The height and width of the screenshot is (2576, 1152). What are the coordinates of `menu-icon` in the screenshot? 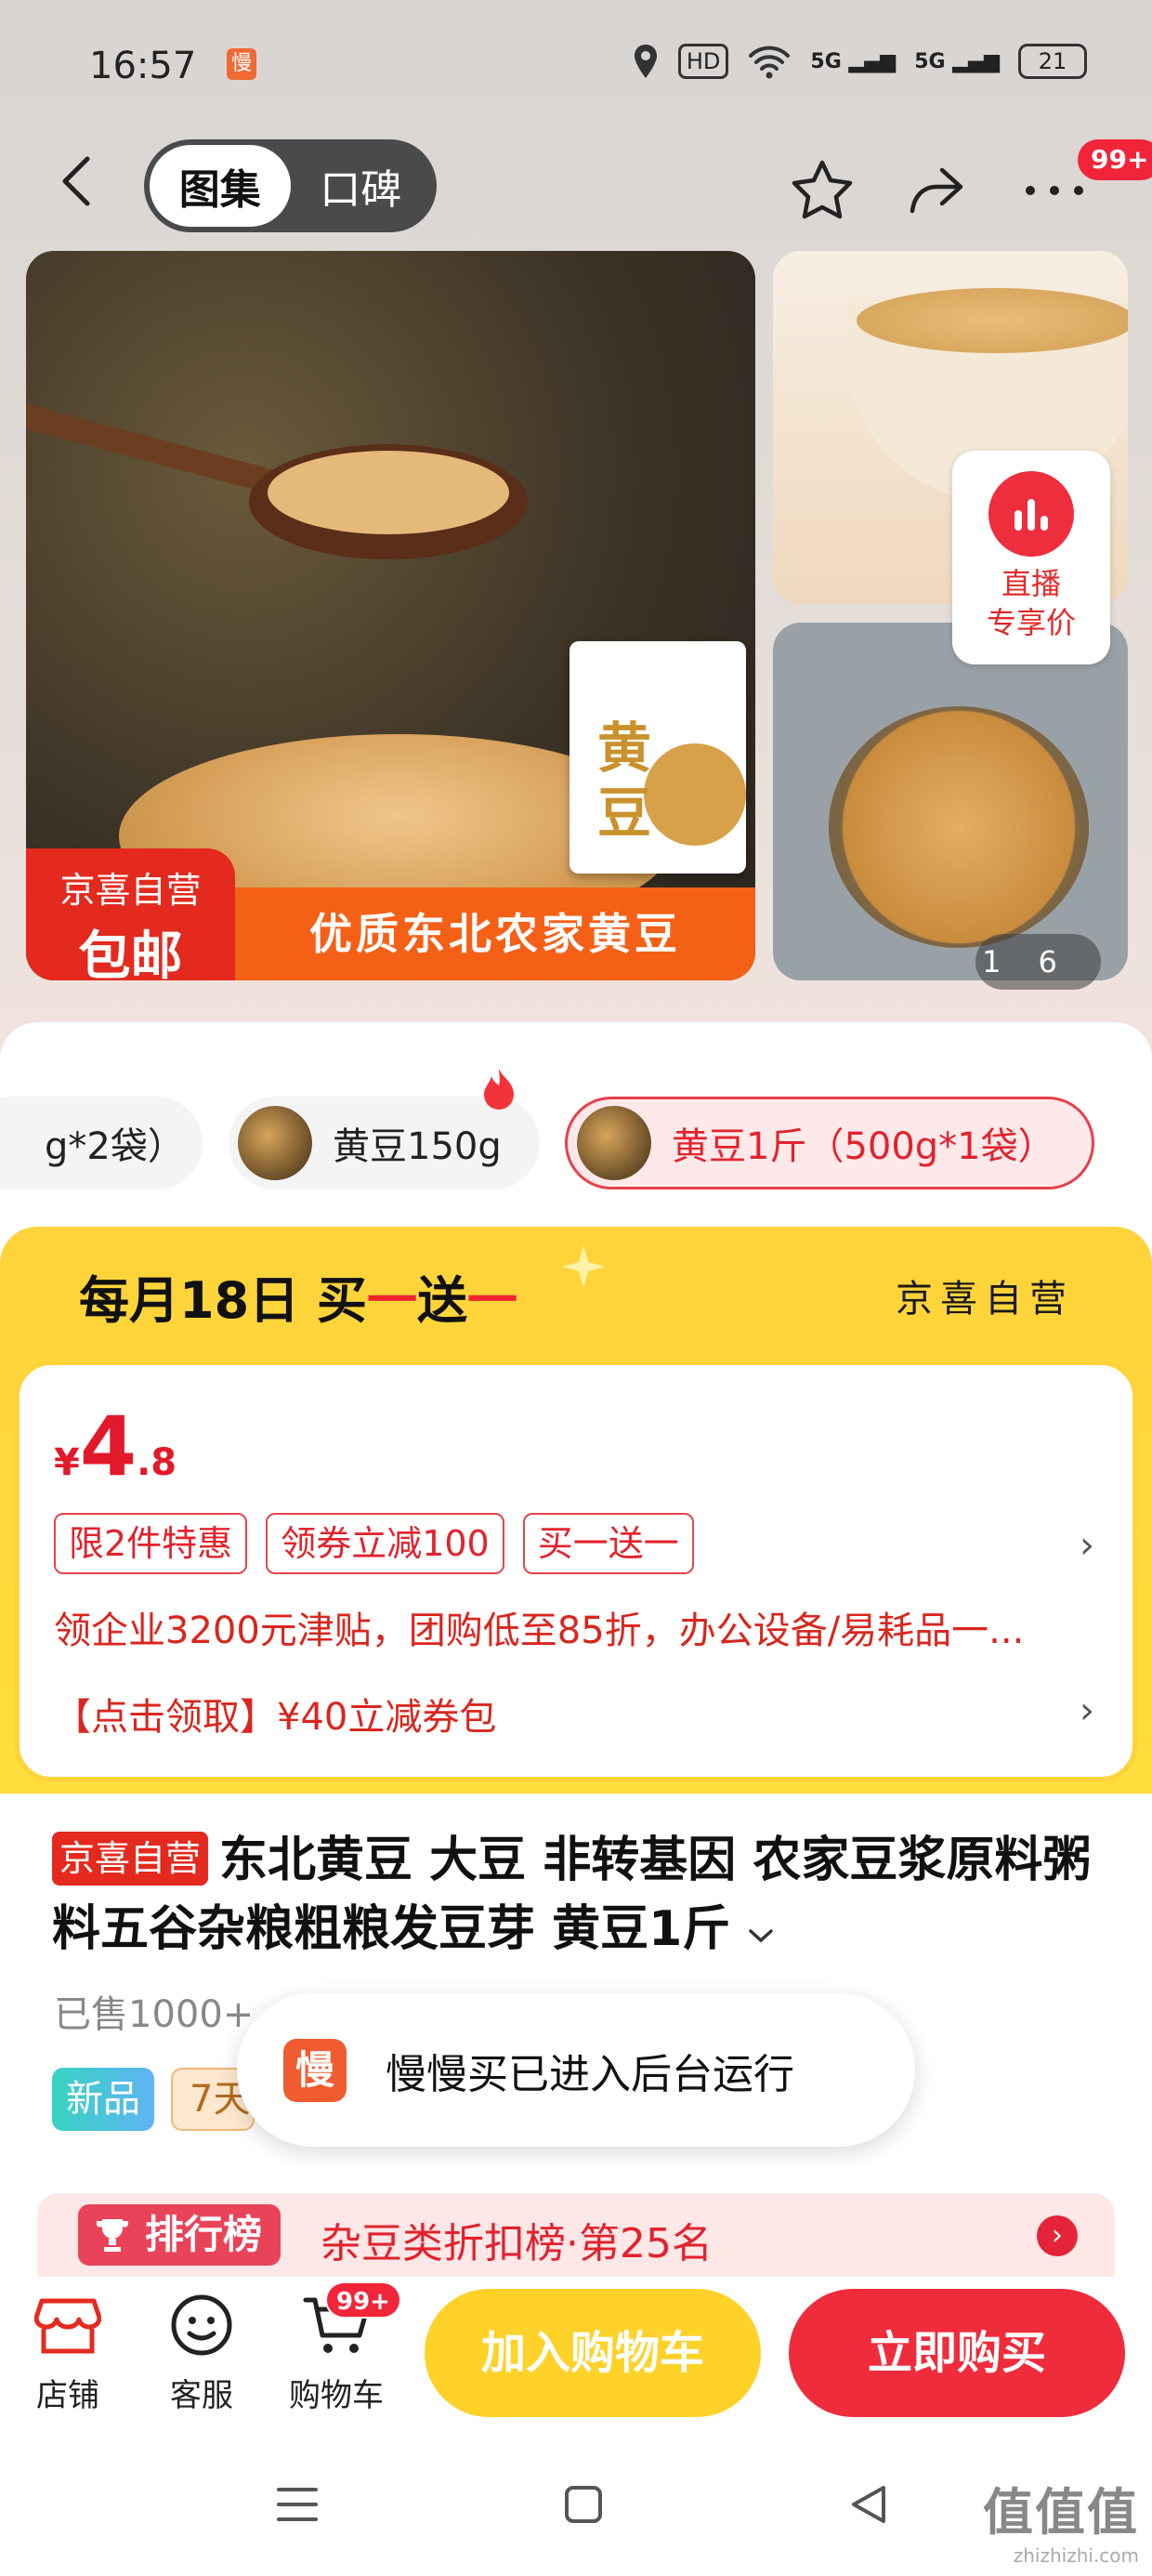 It's located at (297, 2504).